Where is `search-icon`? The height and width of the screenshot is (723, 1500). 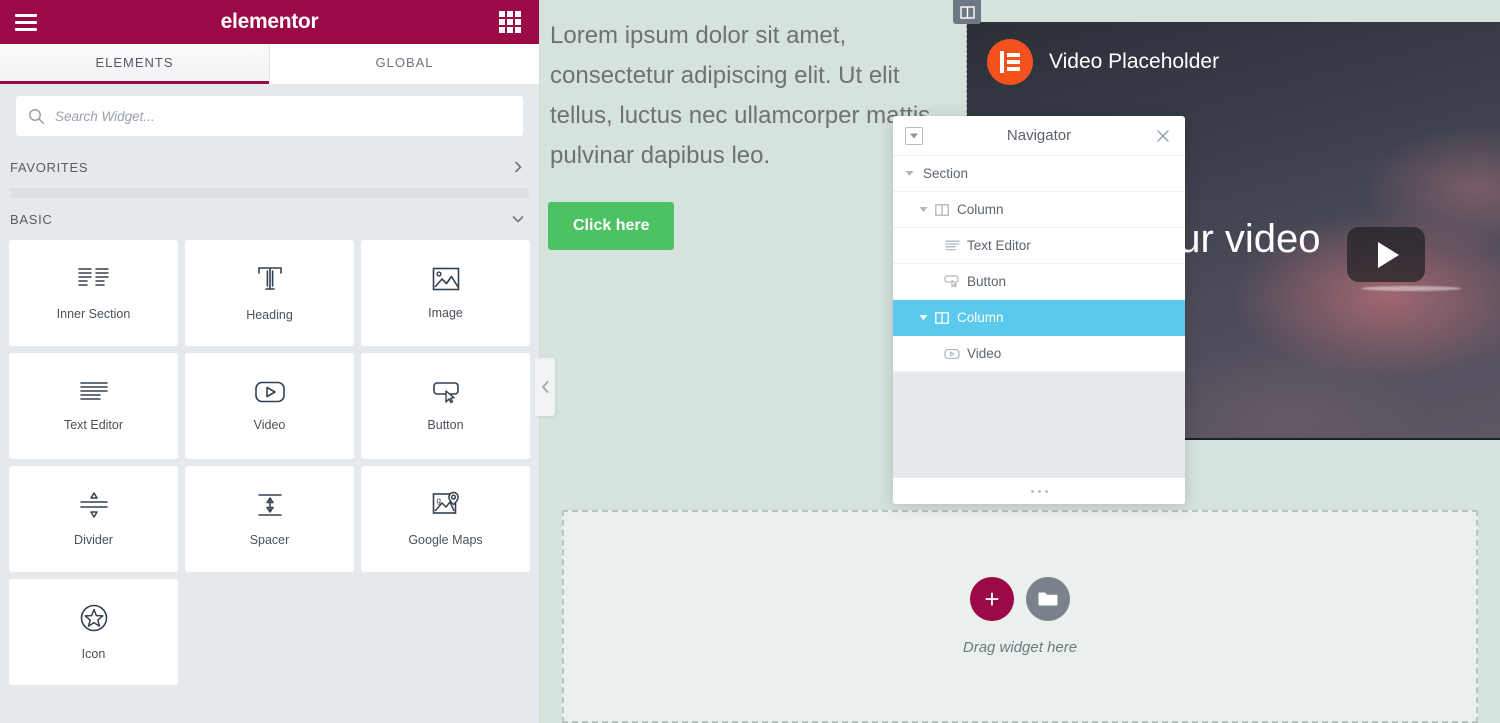
search-icon is located at coordinates (37, 116).